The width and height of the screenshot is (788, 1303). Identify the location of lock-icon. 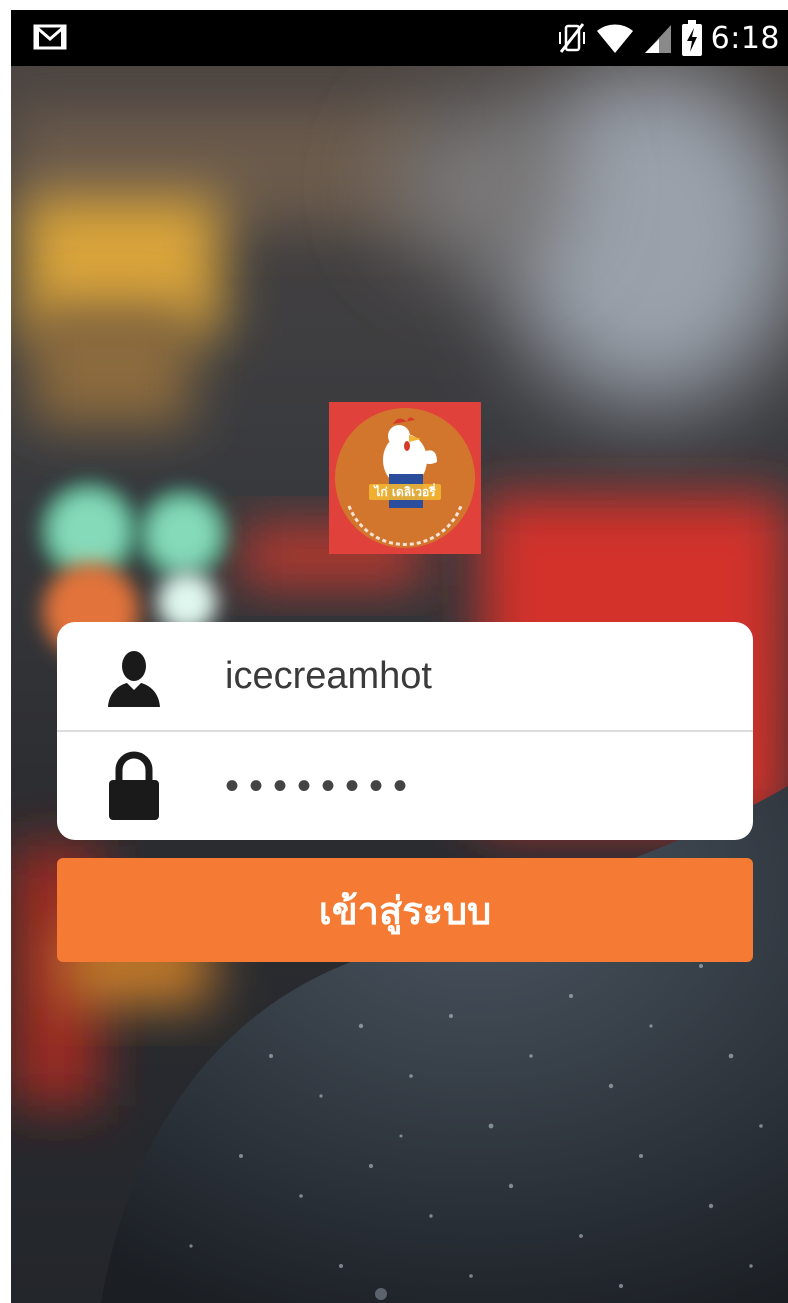
(134, 785).